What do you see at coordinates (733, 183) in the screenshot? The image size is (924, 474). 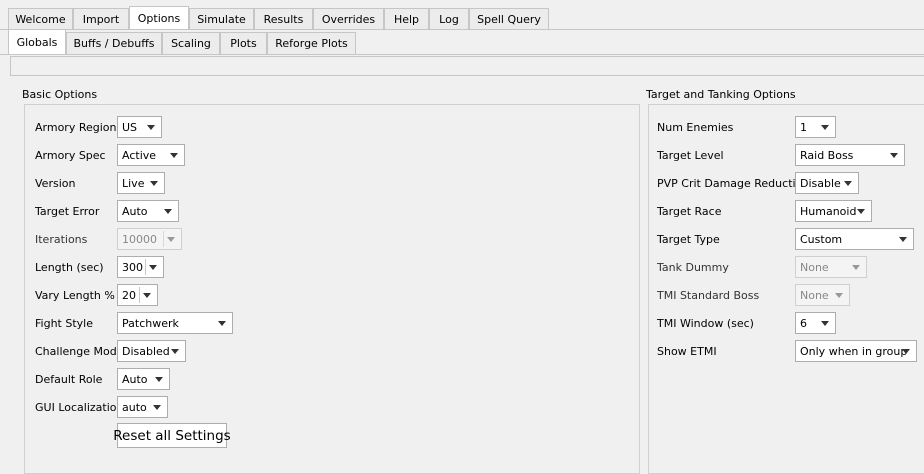 I see `pvp-crit-label: PVP Crit Damage Reduction` at bounding box center [733, 183].